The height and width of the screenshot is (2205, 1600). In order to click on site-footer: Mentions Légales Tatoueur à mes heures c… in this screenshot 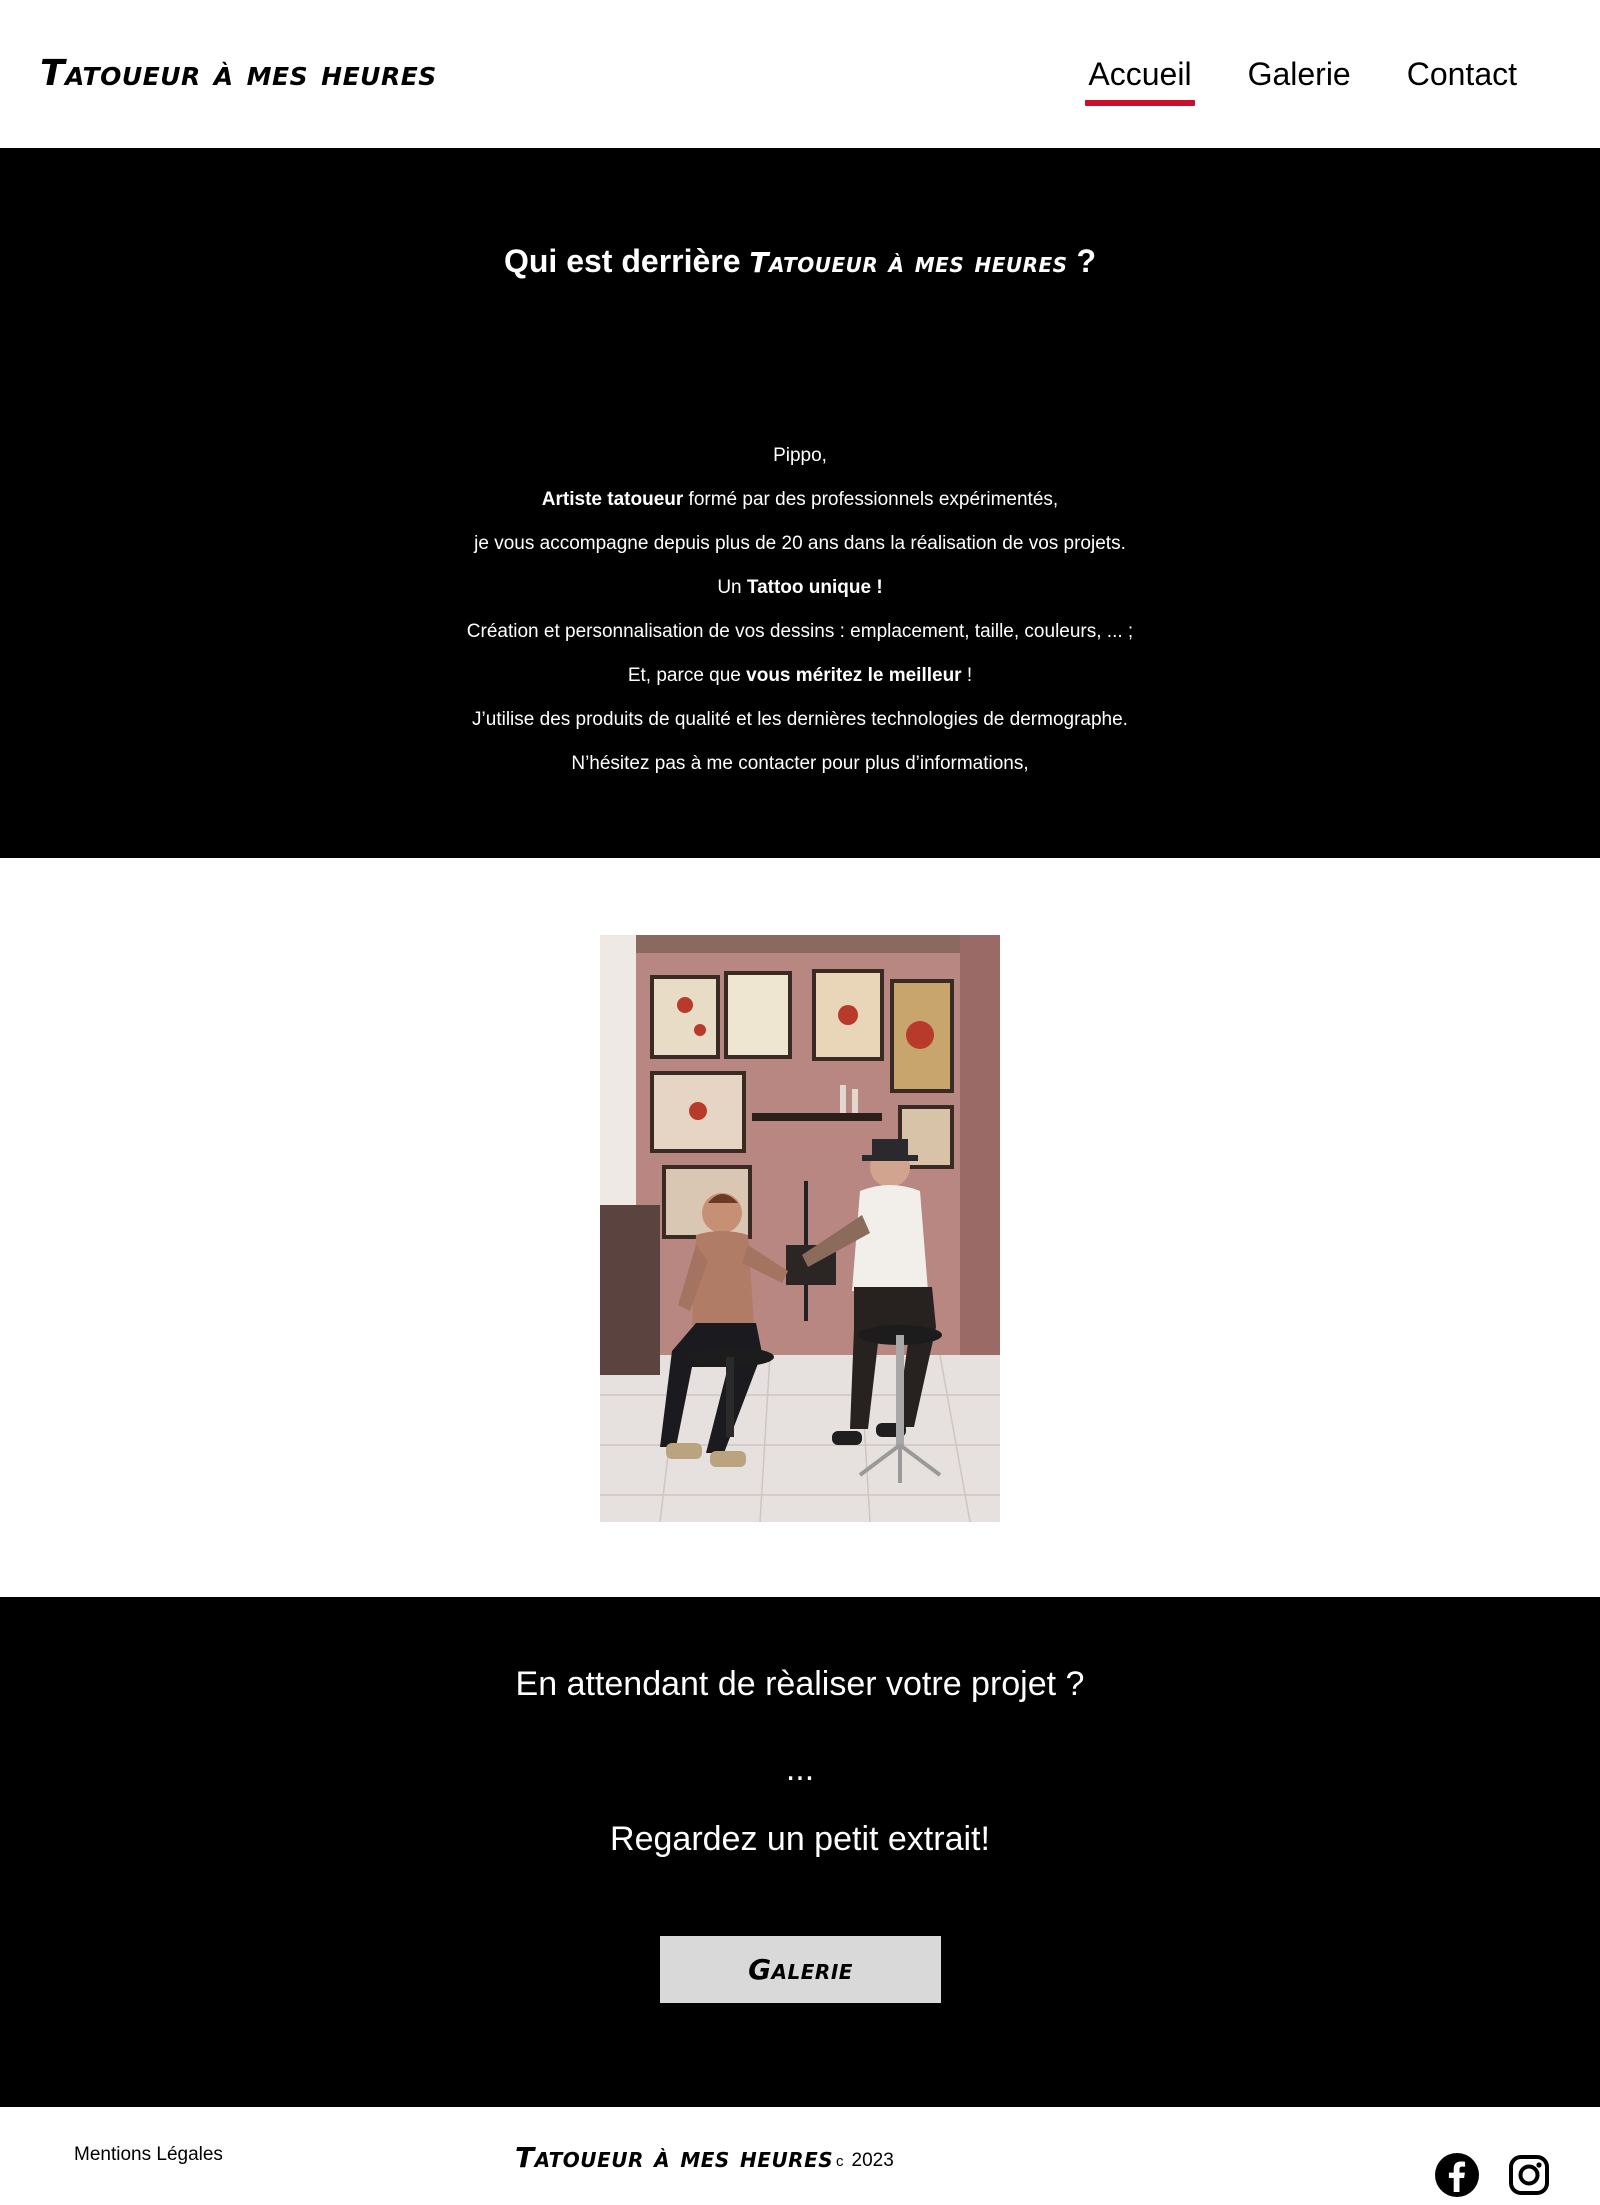, I will do `click(800, 2156)`.